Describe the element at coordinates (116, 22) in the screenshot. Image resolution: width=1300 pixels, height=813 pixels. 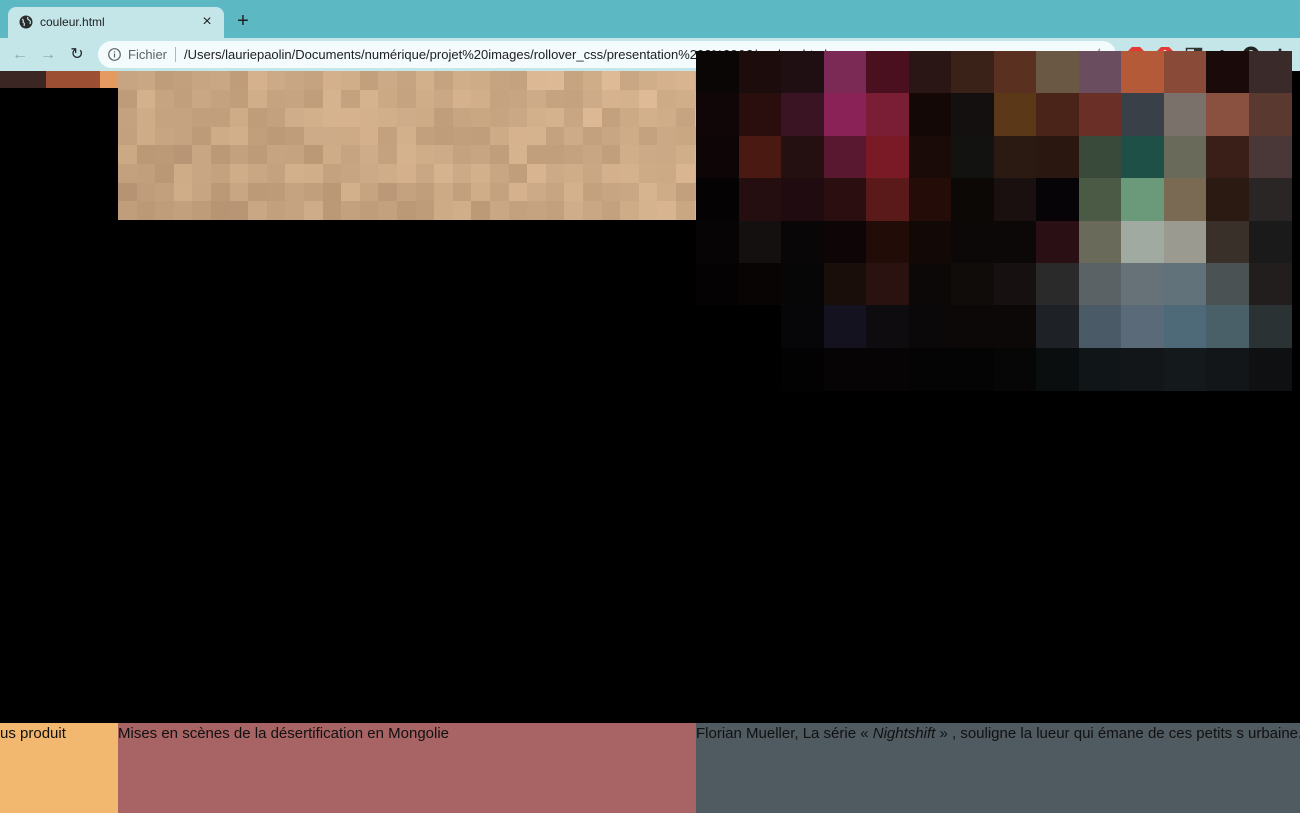
I see `browser-tab: couleur.html ×` at that location.